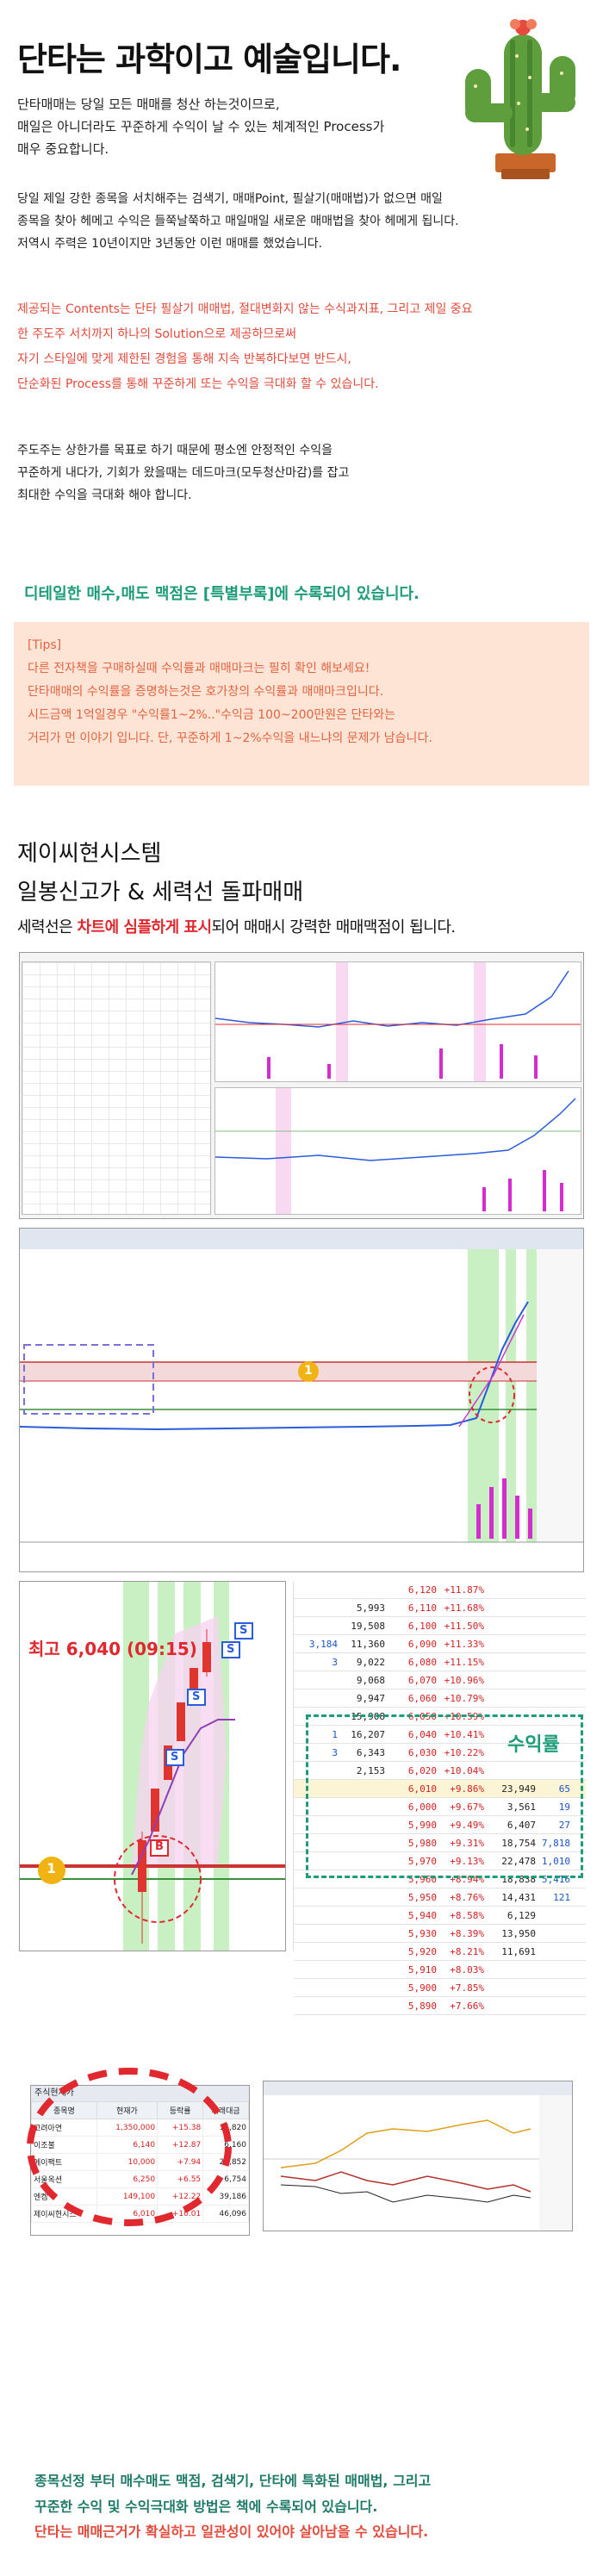  I want to click on order-book-cell: +11.33%, so click(464, 1645).